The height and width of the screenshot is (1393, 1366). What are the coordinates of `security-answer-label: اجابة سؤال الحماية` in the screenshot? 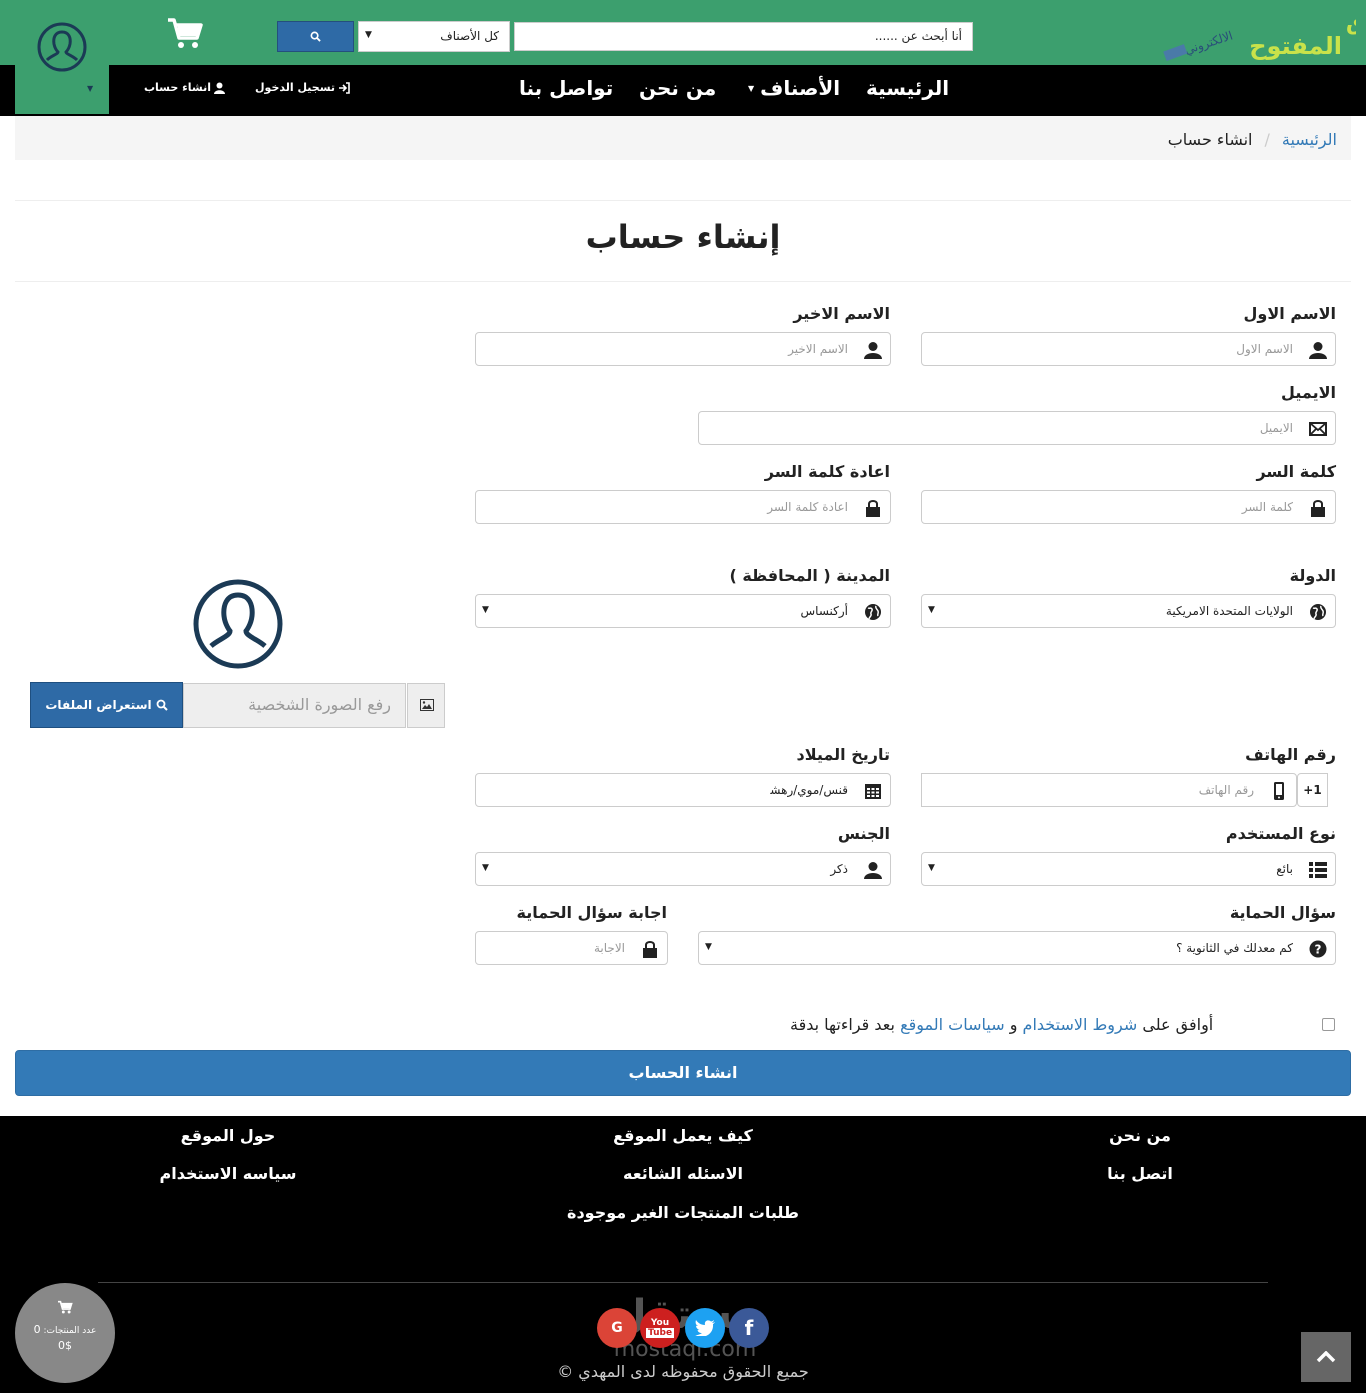 It's located at (591, 912).